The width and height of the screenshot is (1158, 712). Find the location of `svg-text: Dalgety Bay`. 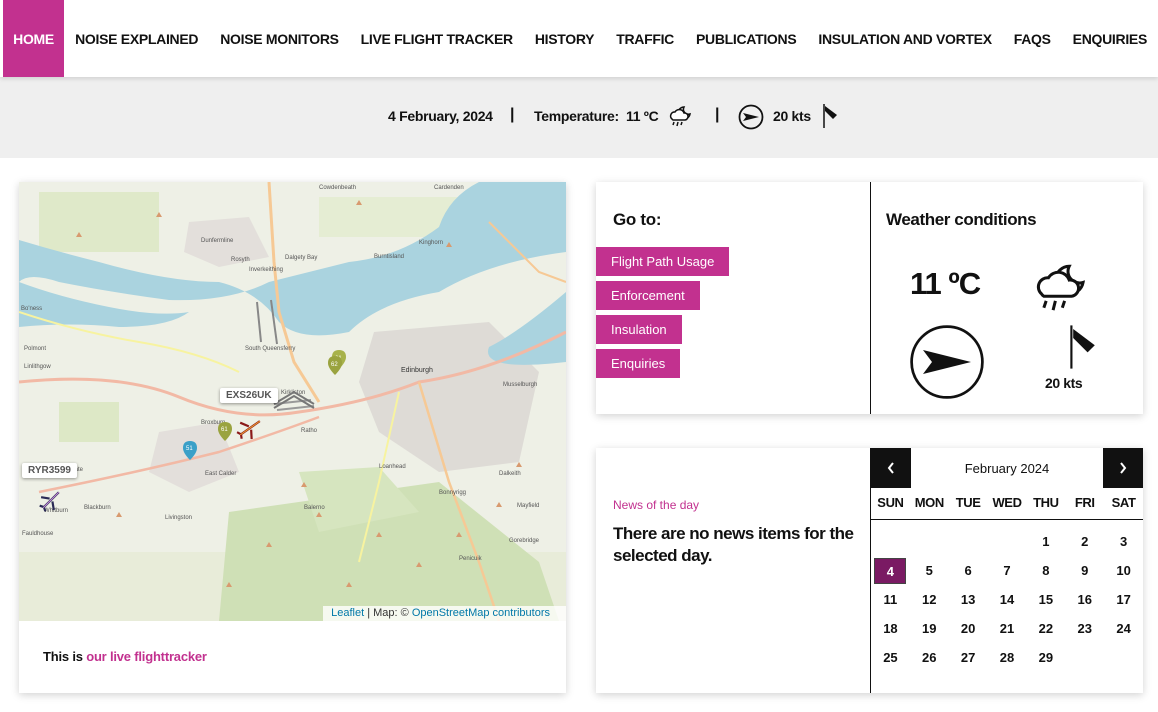

svg-text: Dalgety Bay is located at coordinates (301, 258).